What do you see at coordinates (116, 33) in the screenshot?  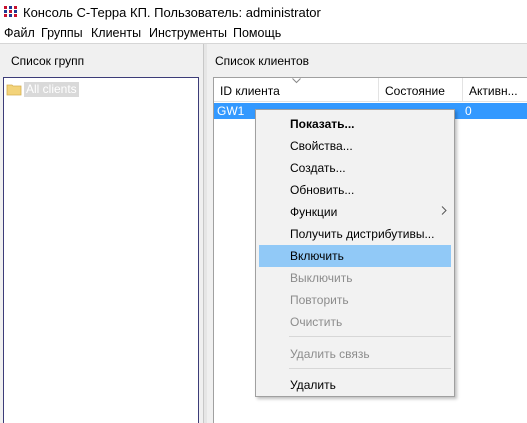 I see `menu-clients: Клиенты` at bounding box center [116, 33].